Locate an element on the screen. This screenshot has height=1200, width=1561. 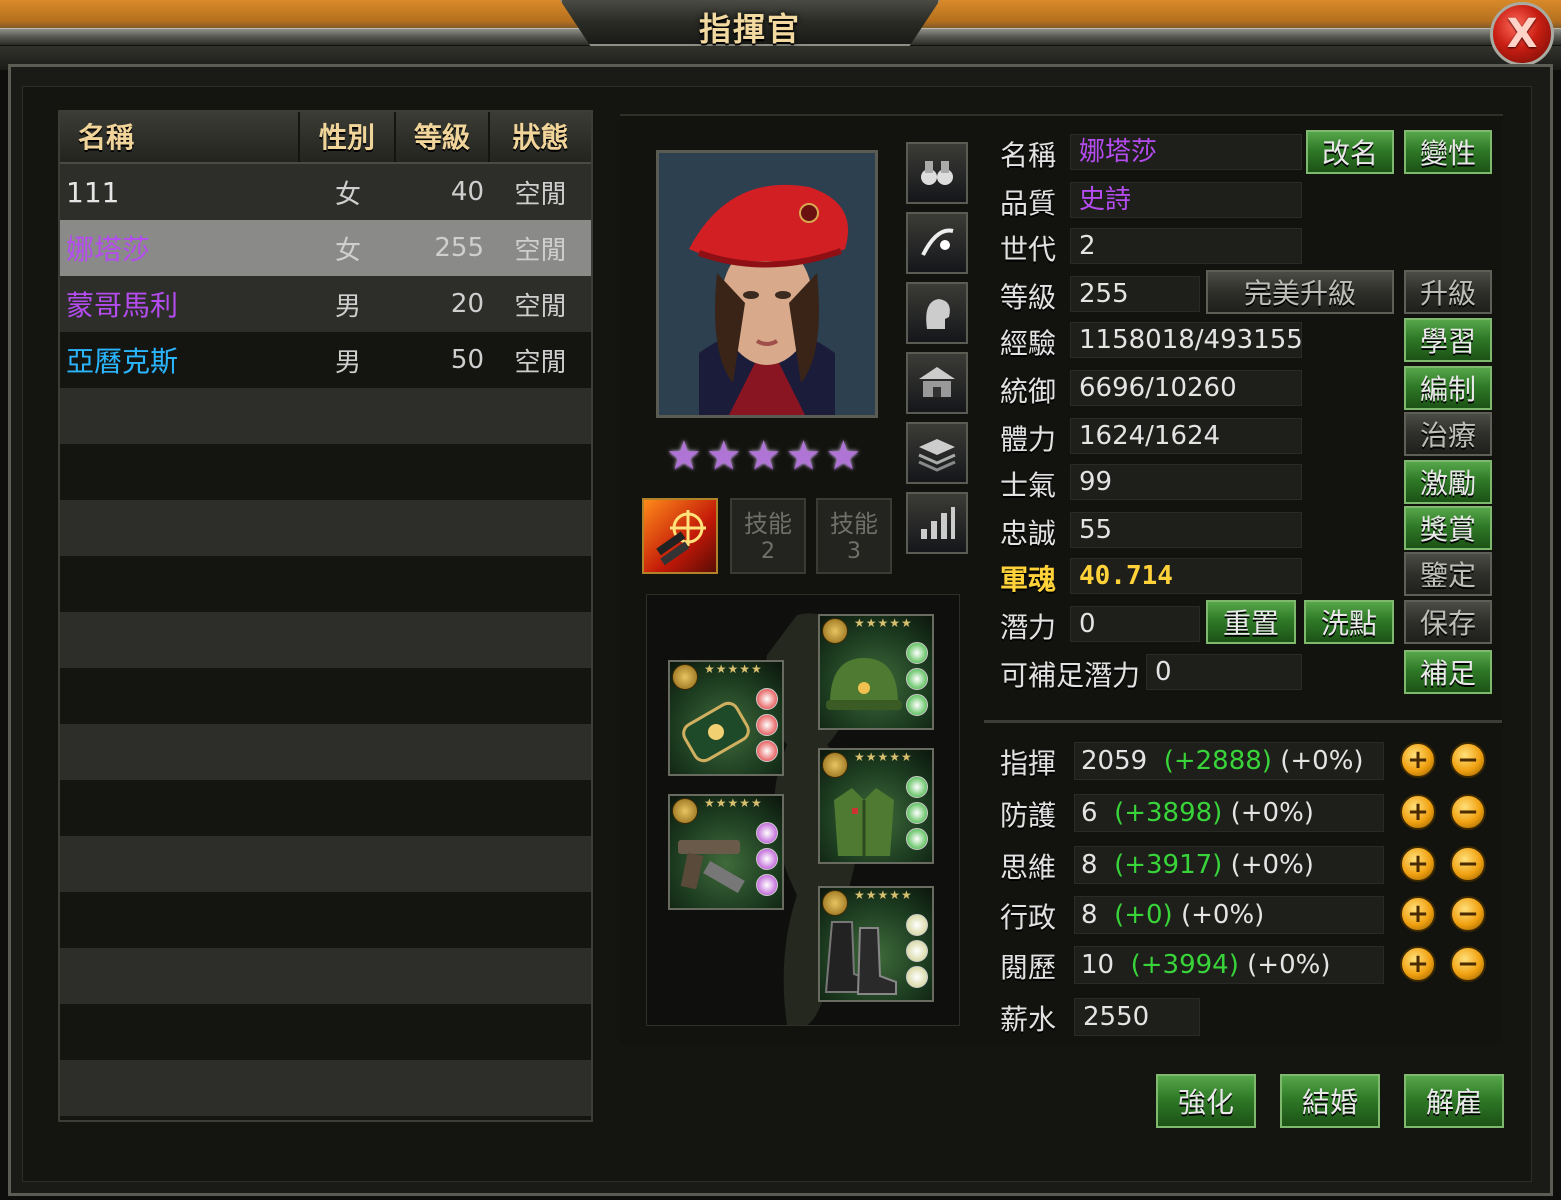
flash-icon is located at coordinates (937, 243).